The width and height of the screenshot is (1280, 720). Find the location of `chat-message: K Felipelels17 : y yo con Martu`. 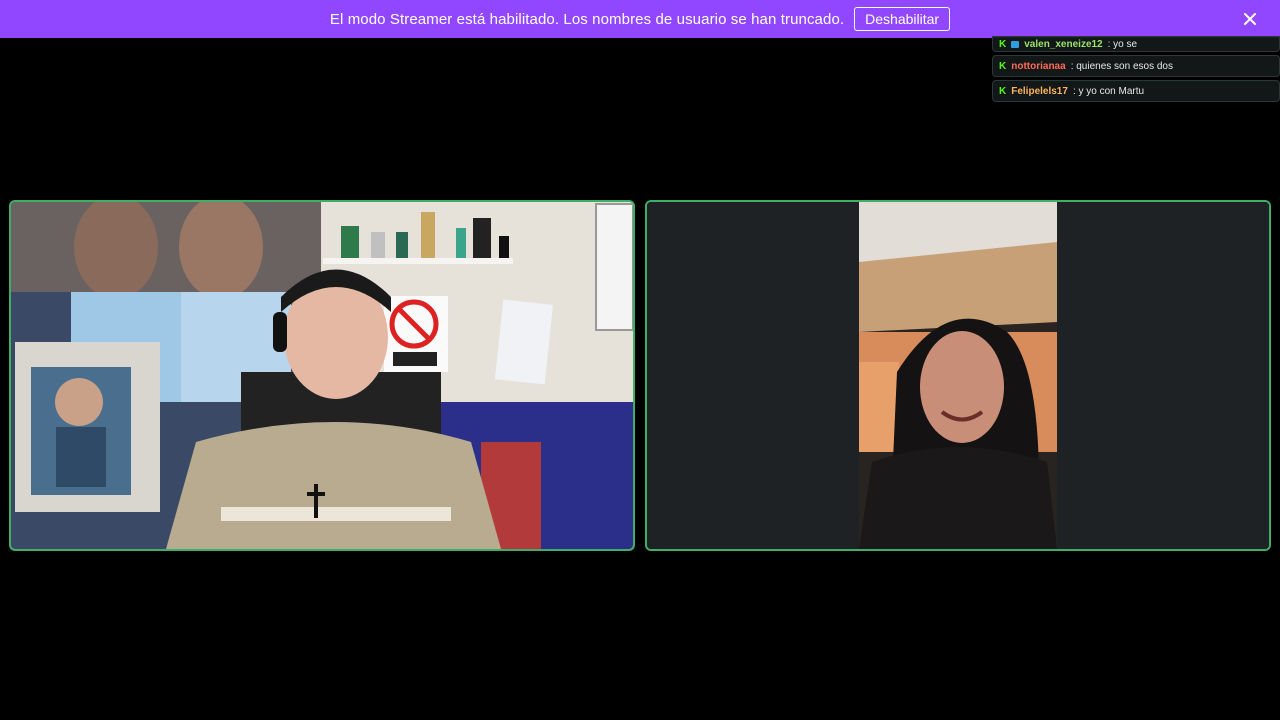

chat-message: K Felipelels17 : y yo con Martu is located at coordinates (1136, 91).